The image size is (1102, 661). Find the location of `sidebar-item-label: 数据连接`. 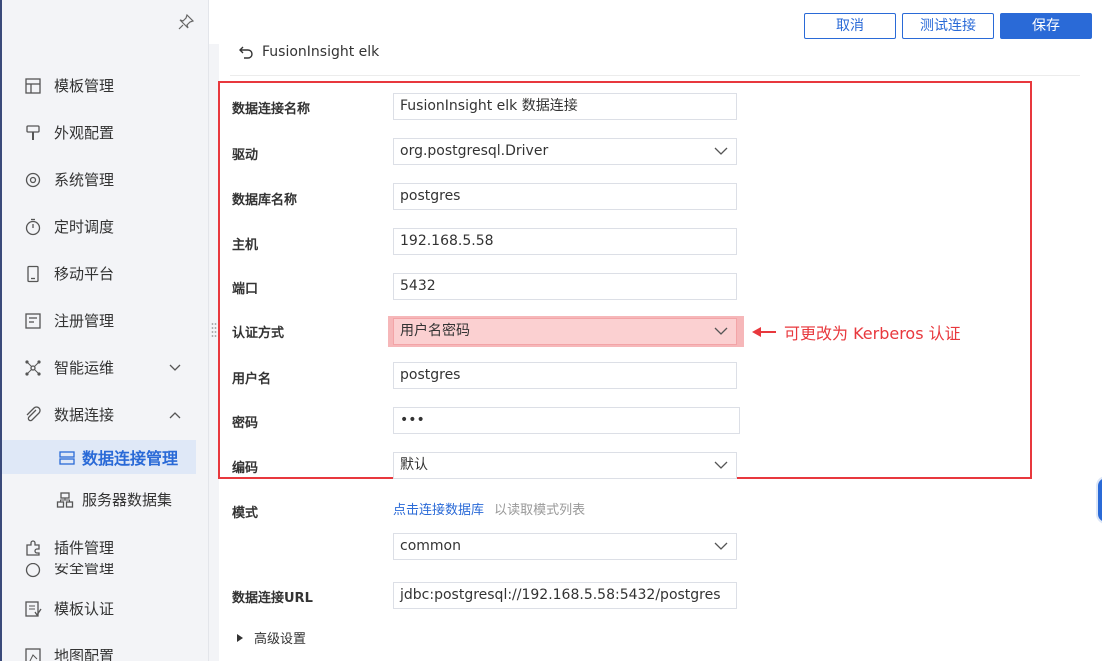

sidebar-item-label: 数据连接 is located at coordinates (84, 414).